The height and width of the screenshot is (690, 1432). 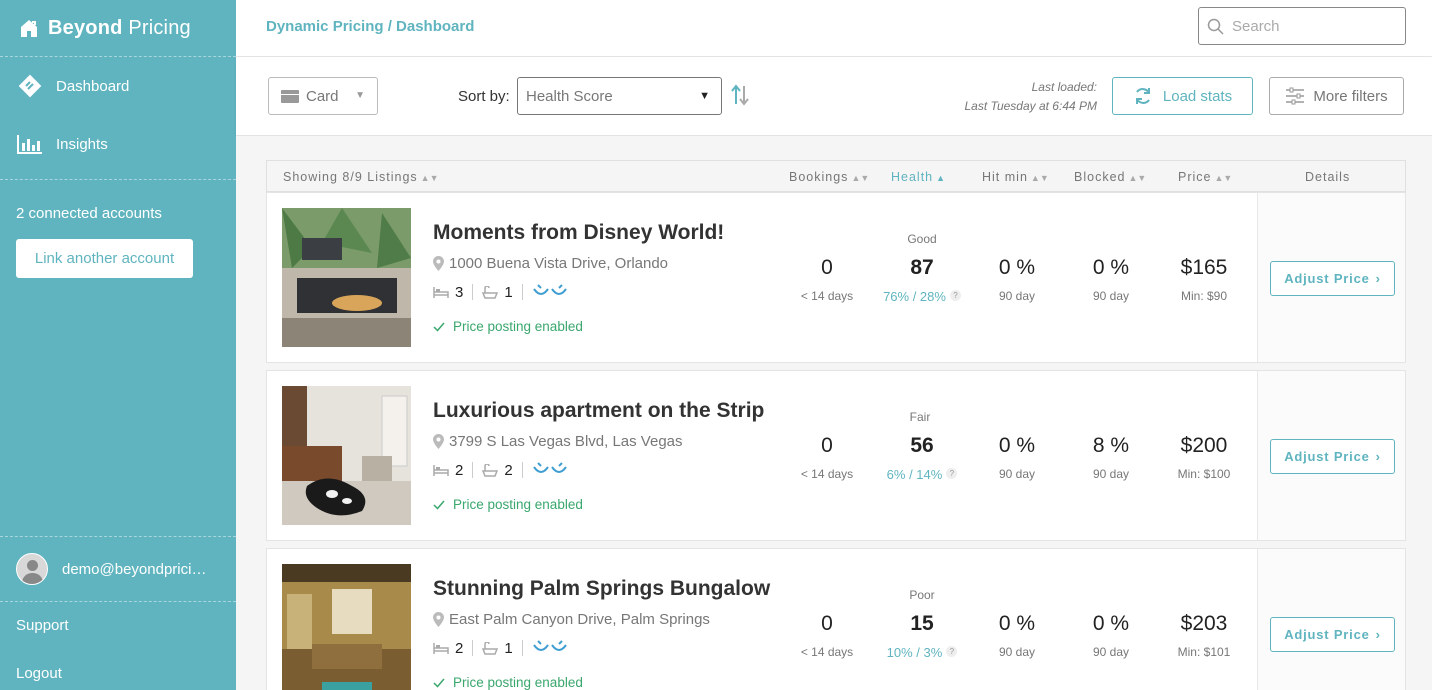 I want to click on listing-address: 1000 Buena Vista Drive, Orlando, so click(x=550, y=263).